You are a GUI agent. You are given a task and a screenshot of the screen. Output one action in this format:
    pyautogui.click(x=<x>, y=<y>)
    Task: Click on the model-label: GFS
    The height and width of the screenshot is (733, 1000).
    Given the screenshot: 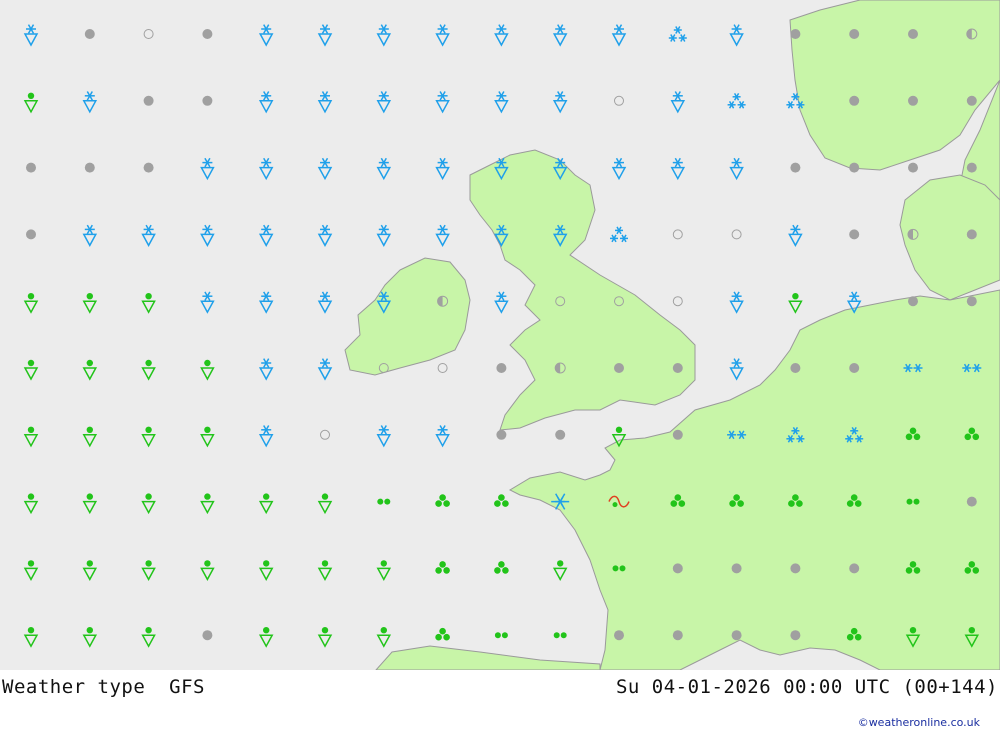 What is the action you would take?
    pyautogui.click(x=187, y=687)
    